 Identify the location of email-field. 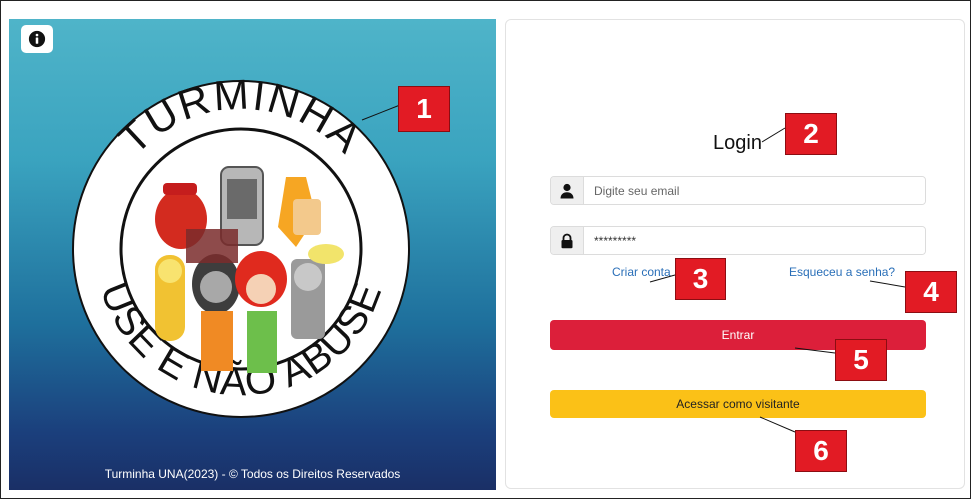
(738, 190).